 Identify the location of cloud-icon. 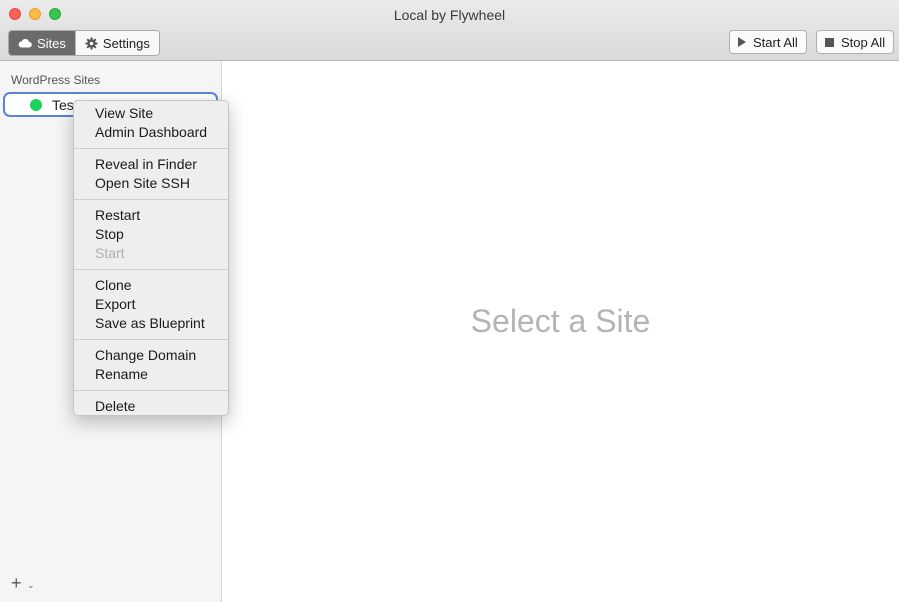
(25, 43).